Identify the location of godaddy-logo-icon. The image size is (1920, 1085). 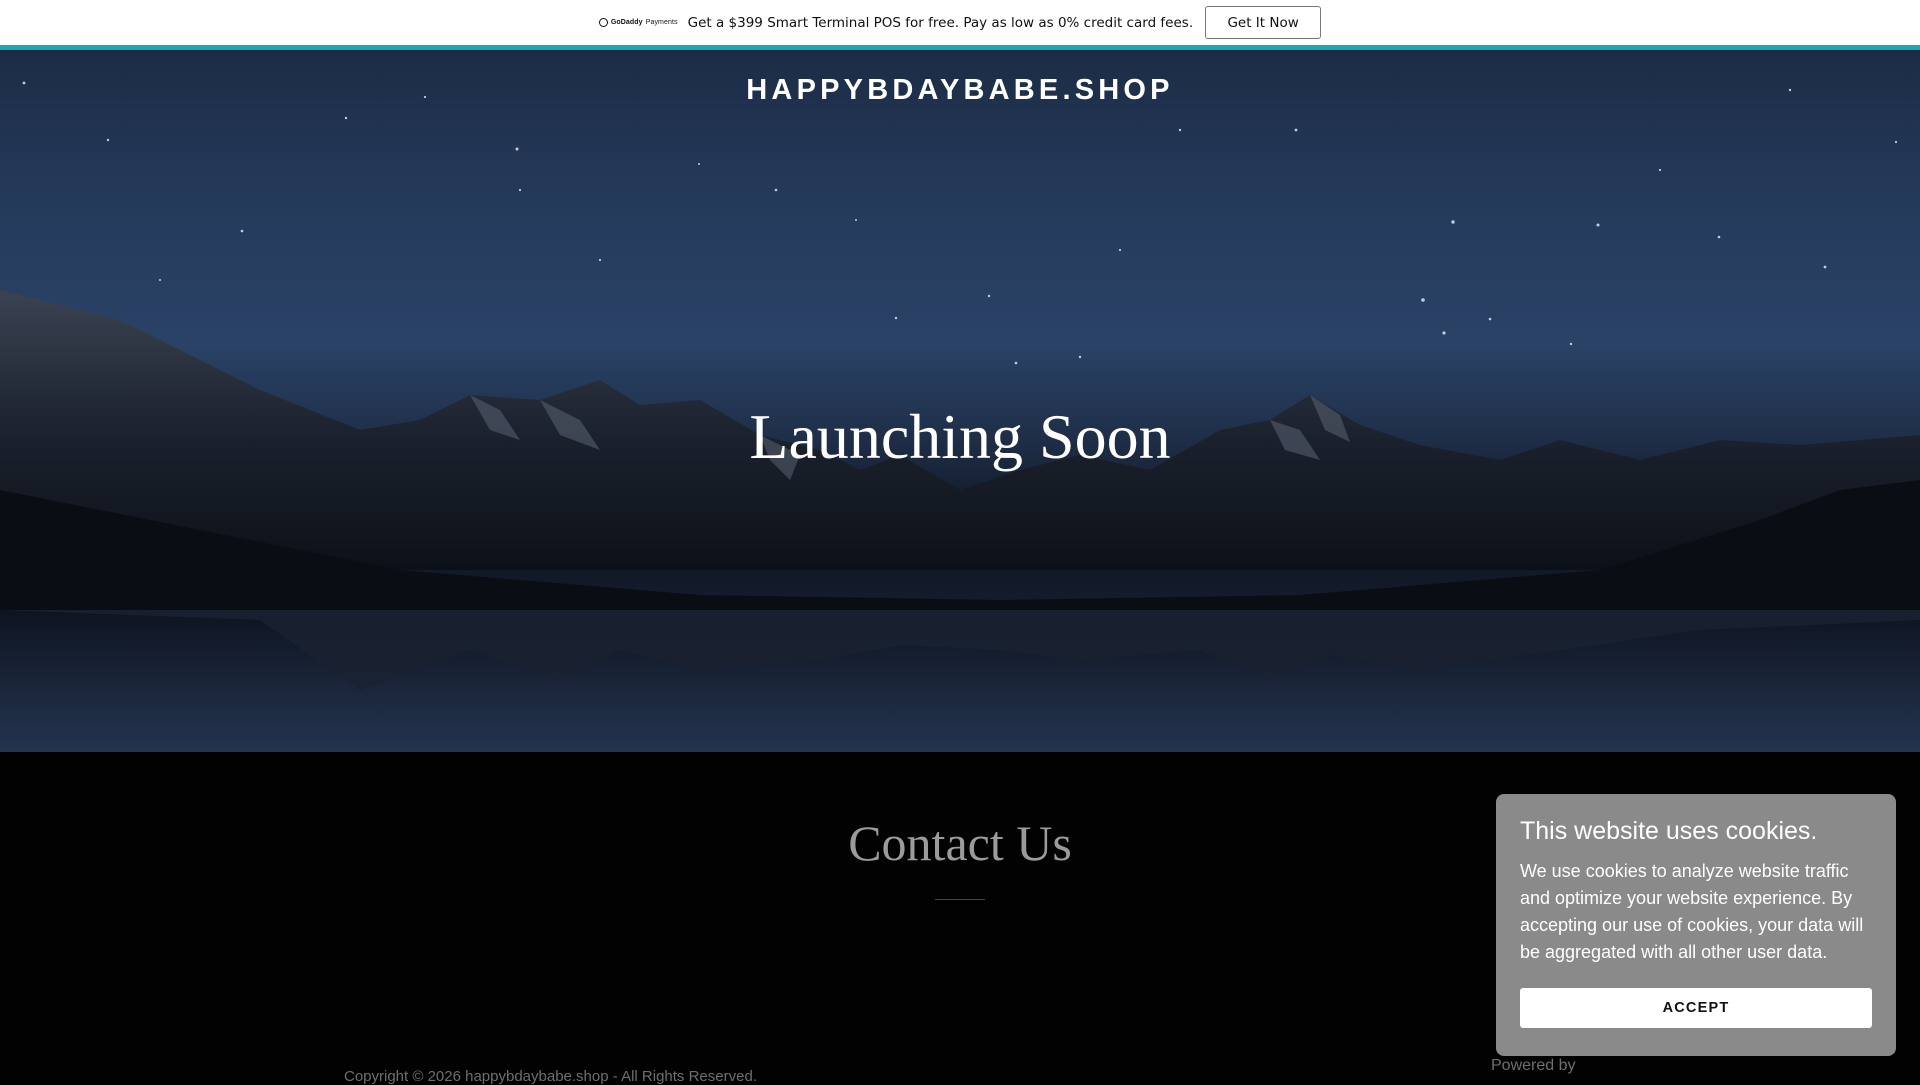
(603, 22).